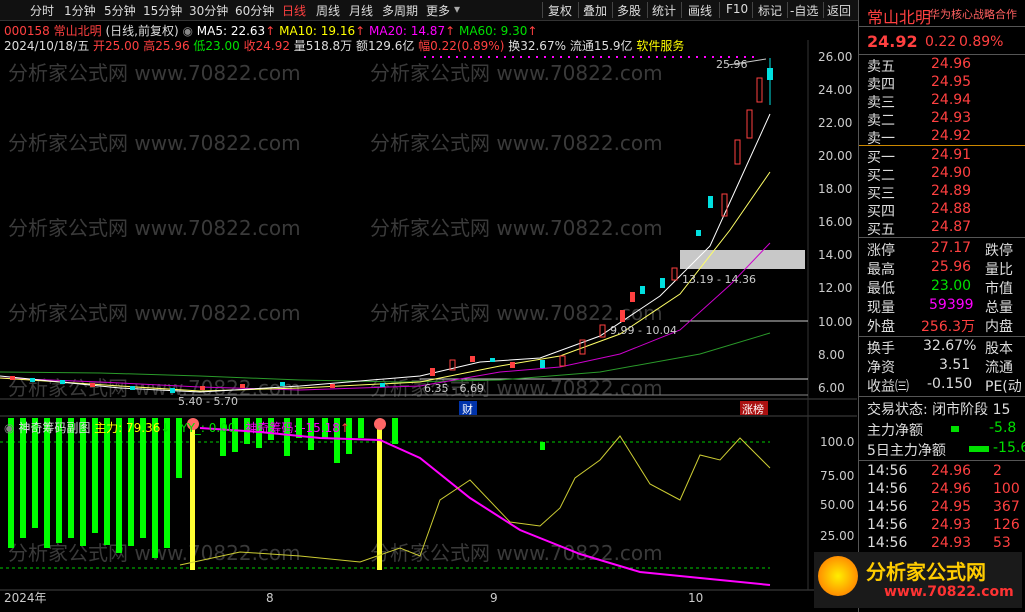 The height and width of the screenshot is (612, 1025). What do you see at coordinates (695, 598) in the screenshot?
I see `svg-text: 10` at bounding box center [695, 598].